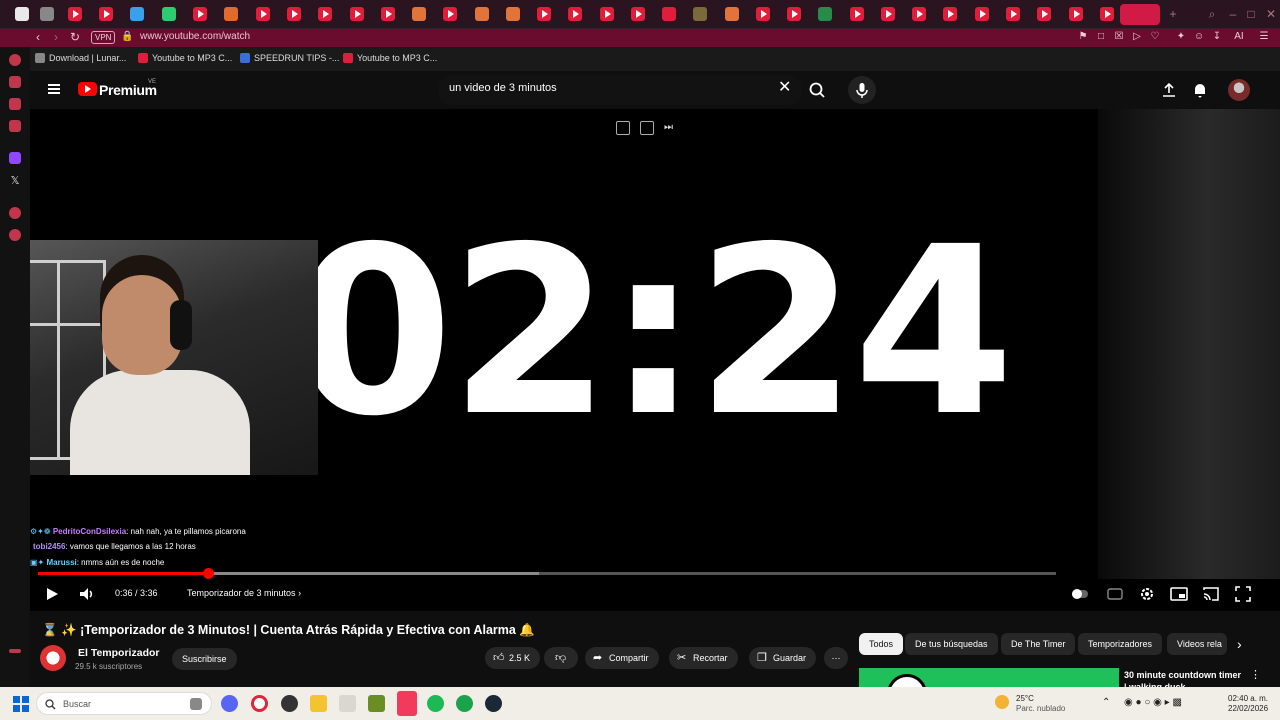 The height and width of the screenshot is (720, 1280). Describe the element at coordinates (1248, 708) in the screenshot. I see `clock-date: 22/02/2026` at that location.